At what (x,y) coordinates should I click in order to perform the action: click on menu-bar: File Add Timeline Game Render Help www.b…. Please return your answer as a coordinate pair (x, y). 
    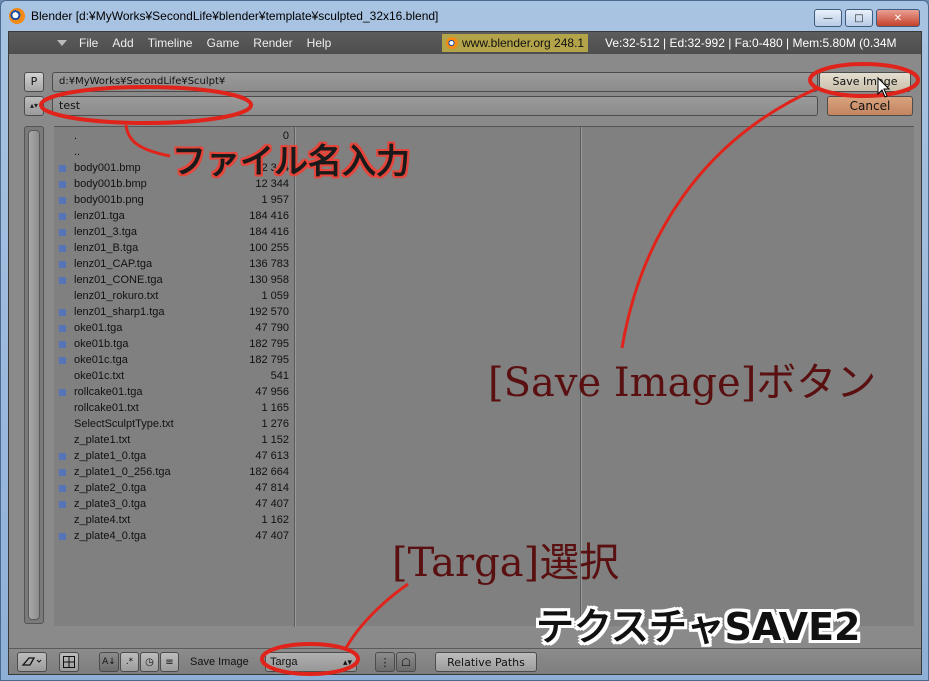
    Looking at the image, I should click on (465, 43).